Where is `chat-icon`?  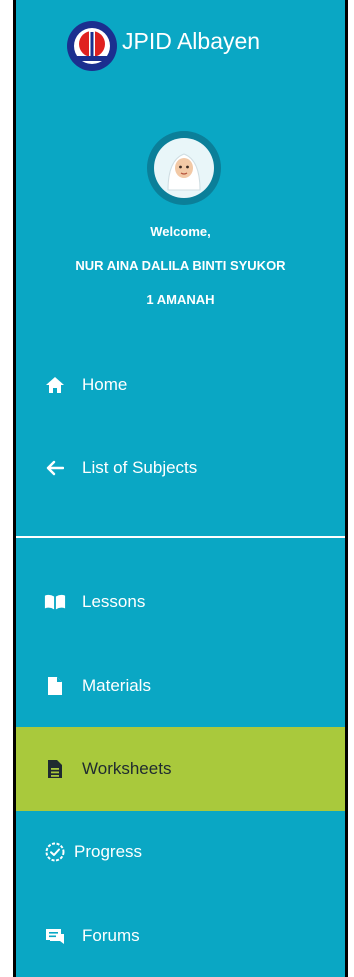 chat-icon is located at coordinates (55, 936).